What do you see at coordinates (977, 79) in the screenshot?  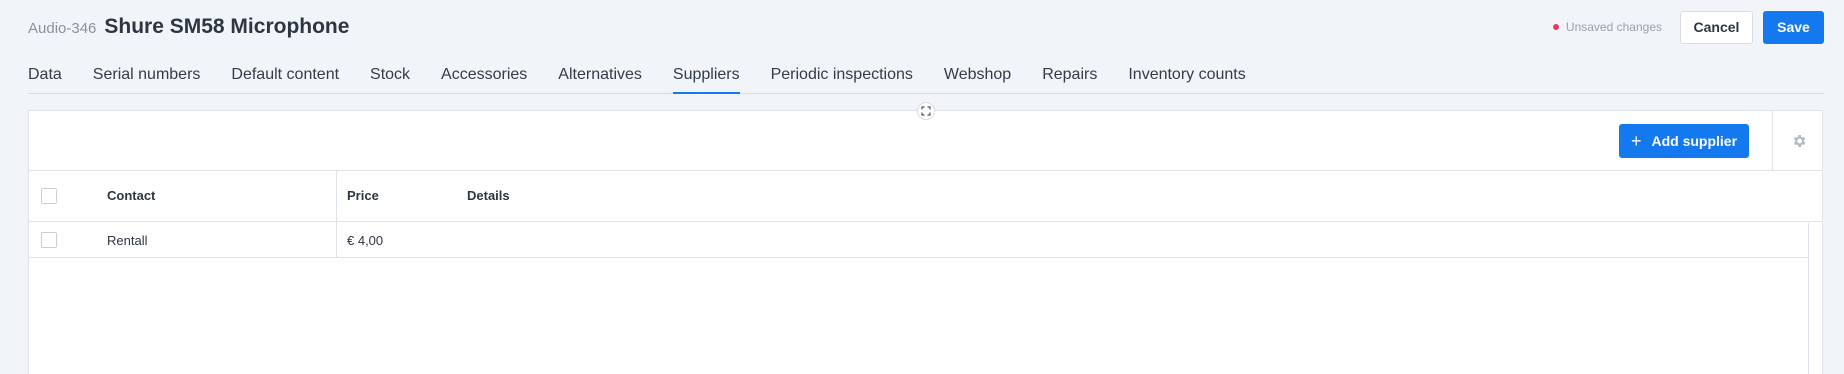 I see `tab-webshop: Webshop` at bounding box center [977, 79].